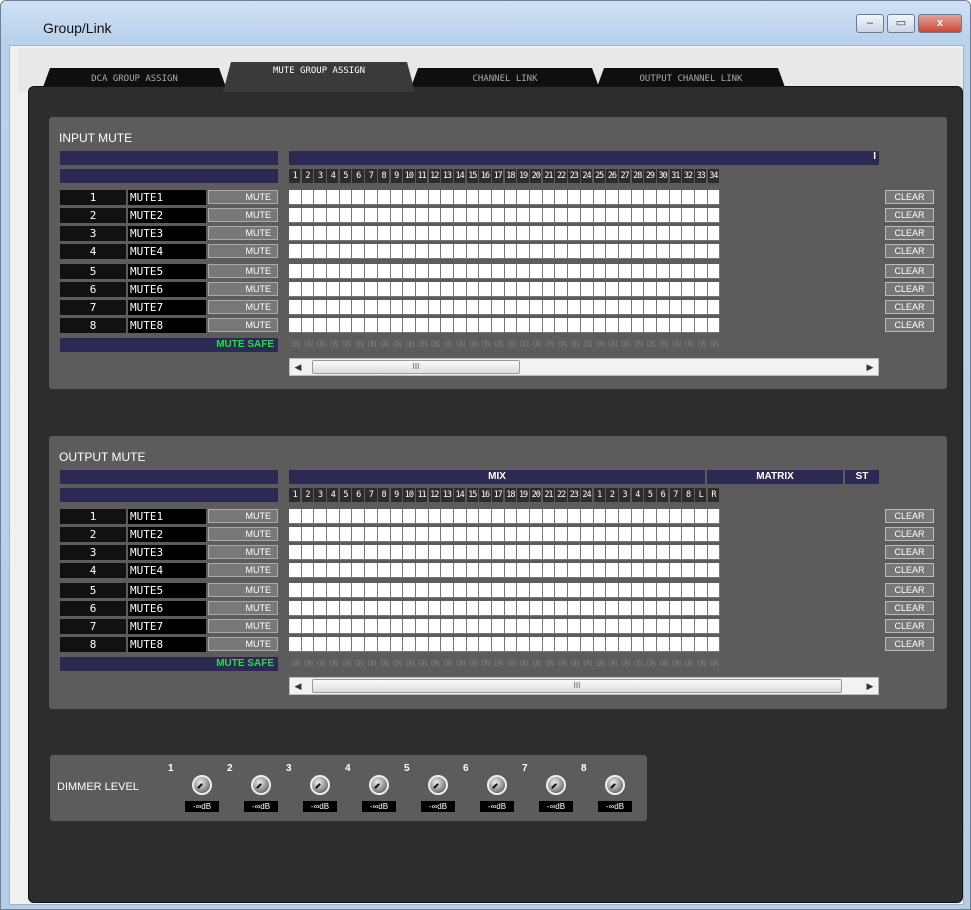 The image size is (971, 910). I want to click on group-name: MUTE3, so click(167, 552).